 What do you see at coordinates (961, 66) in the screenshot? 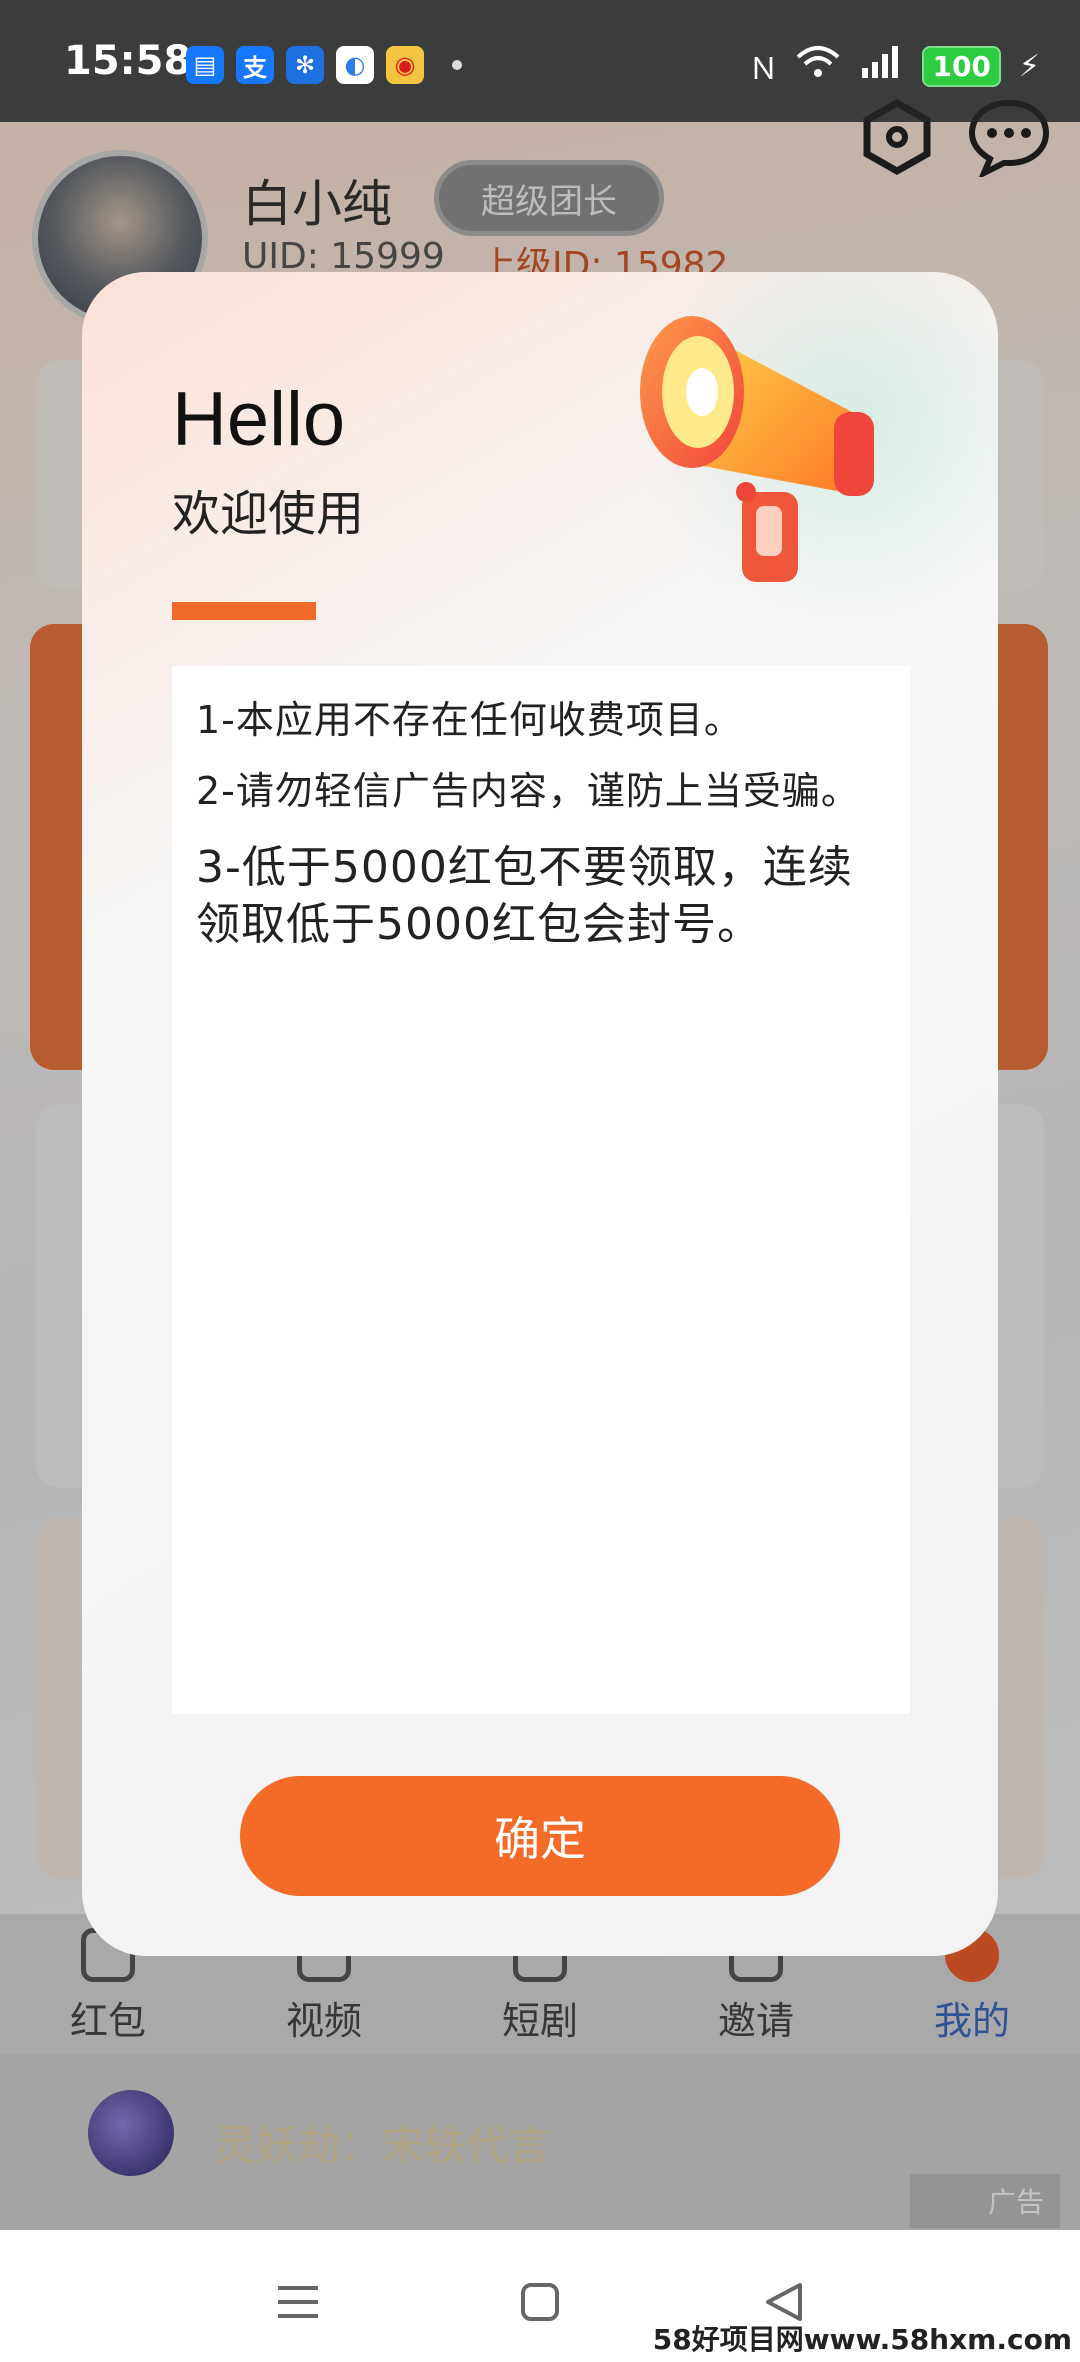
I see `battery-indicator: 100` at bounding box center [961, 66].